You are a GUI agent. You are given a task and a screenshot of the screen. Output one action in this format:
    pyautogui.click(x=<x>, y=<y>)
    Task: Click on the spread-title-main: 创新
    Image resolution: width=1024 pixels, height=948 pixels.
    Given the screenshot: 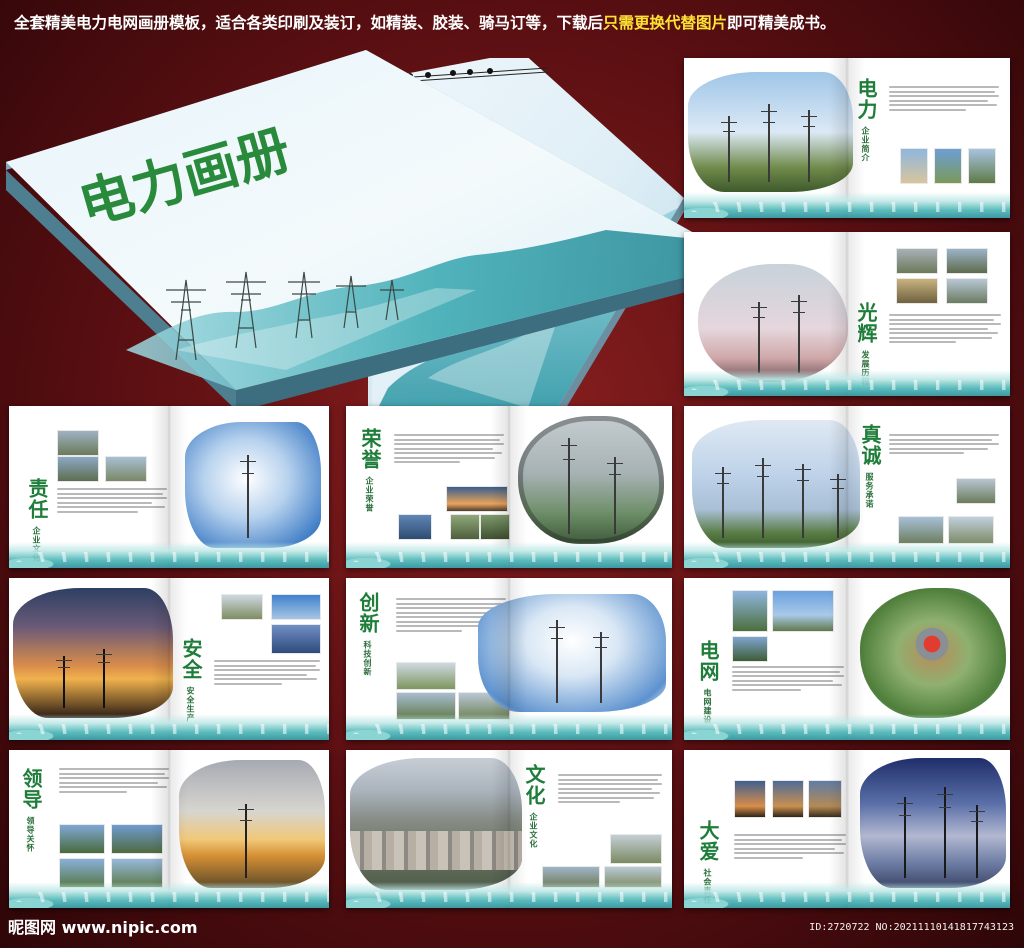 What is the action you would take?
    pyautogui.click(x=368, y=613)
    